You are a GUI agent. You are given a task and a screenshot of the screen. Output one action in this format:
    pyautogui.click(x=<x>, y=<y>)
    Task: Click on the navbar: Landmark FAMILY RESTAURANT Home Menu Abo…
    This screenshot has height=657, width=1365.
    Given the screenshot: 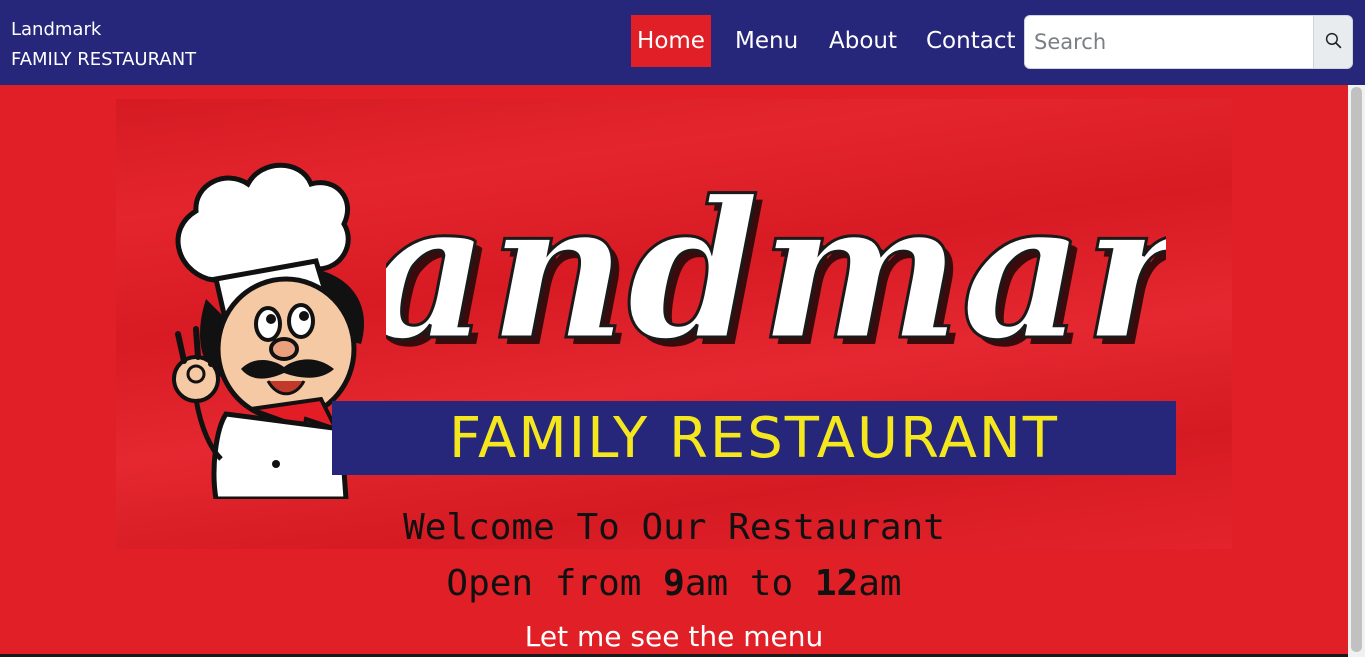 What is the action you would take?
    pyautogui.click(x=682, y=42)
    